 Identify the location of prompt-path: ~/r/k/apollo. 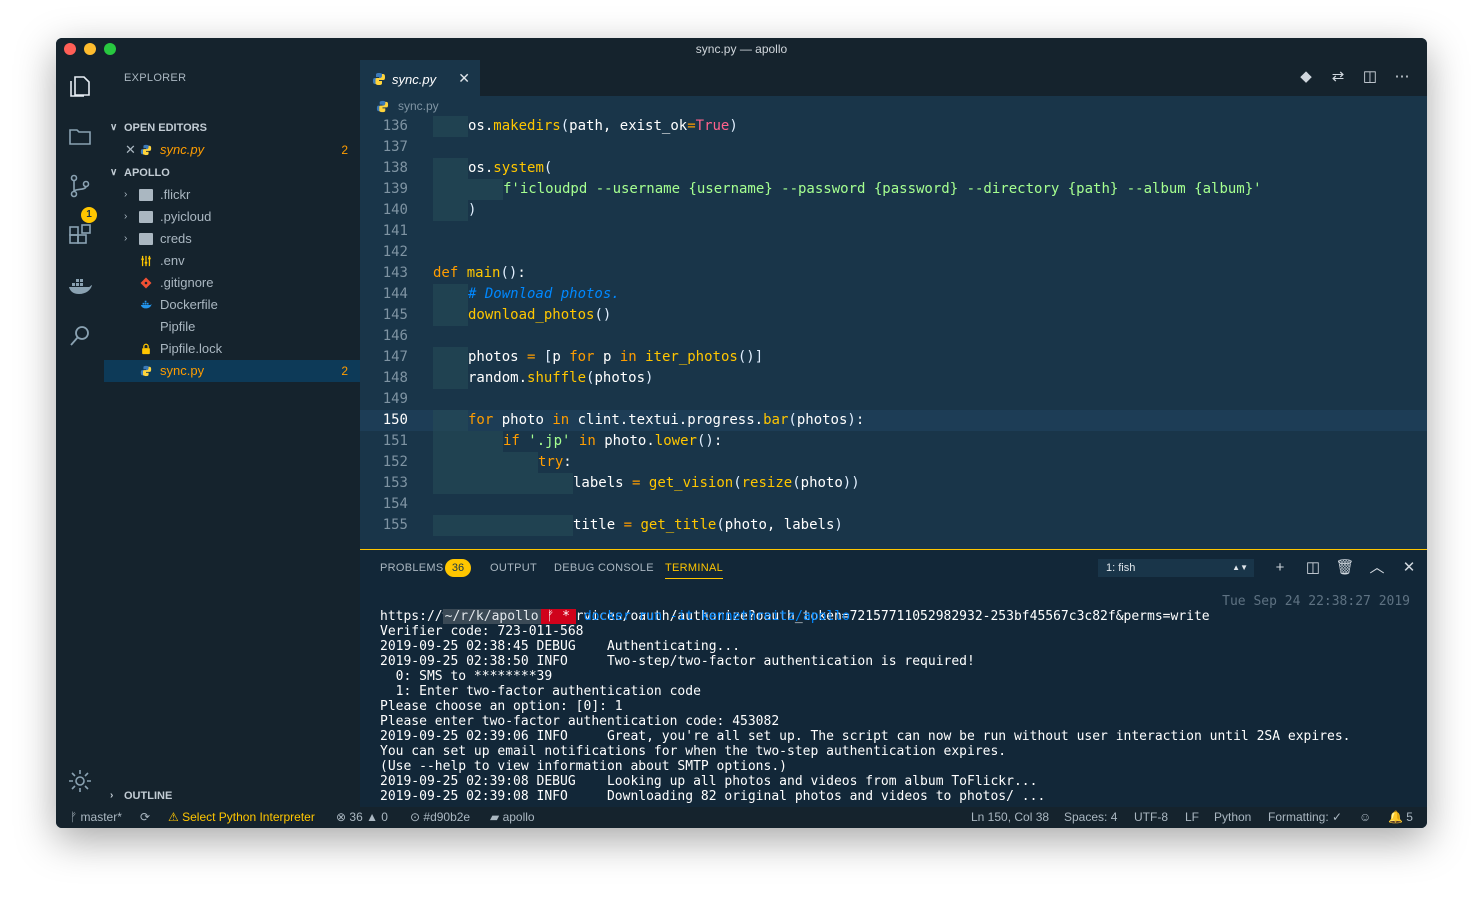
(491, 616).